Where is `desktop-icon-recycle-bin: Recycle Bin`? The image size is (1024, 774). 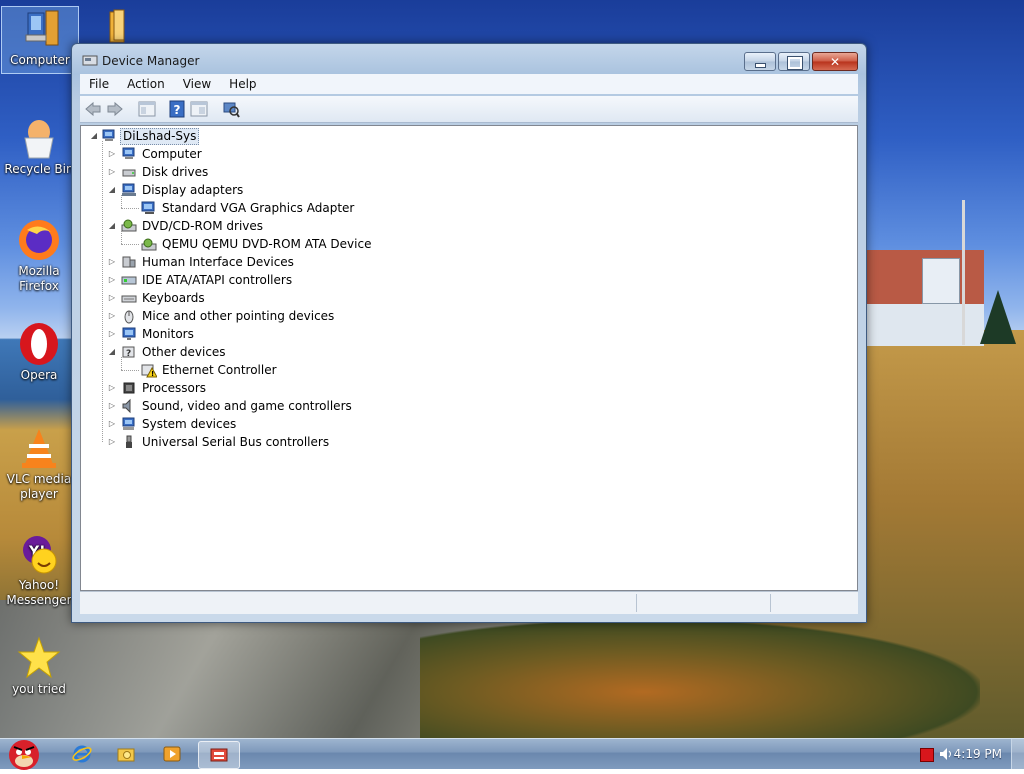
desktop-icon-recycle-bin: Recycle Bin is located at coordinates (39, 146).